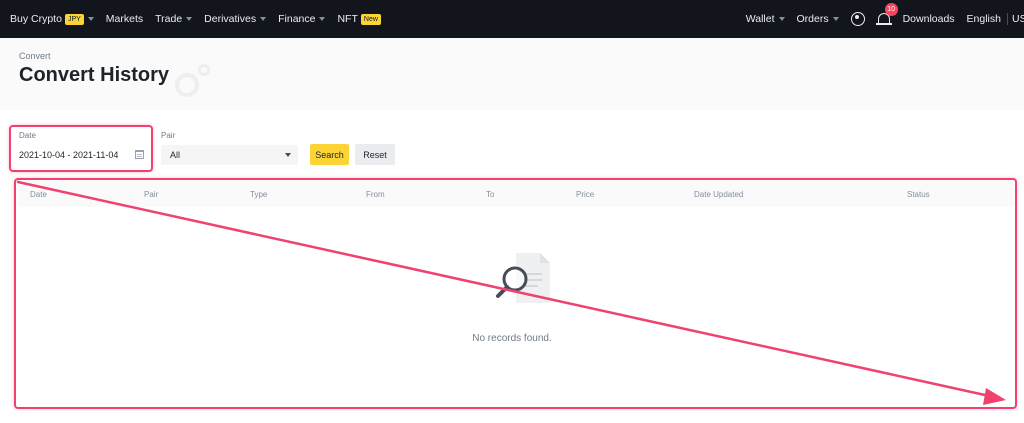 This screenshot has height=423, width=1024. Describe the element at coordinates (891, 9) in the screenshot. I see `notification-count-badge: 10` at that location.